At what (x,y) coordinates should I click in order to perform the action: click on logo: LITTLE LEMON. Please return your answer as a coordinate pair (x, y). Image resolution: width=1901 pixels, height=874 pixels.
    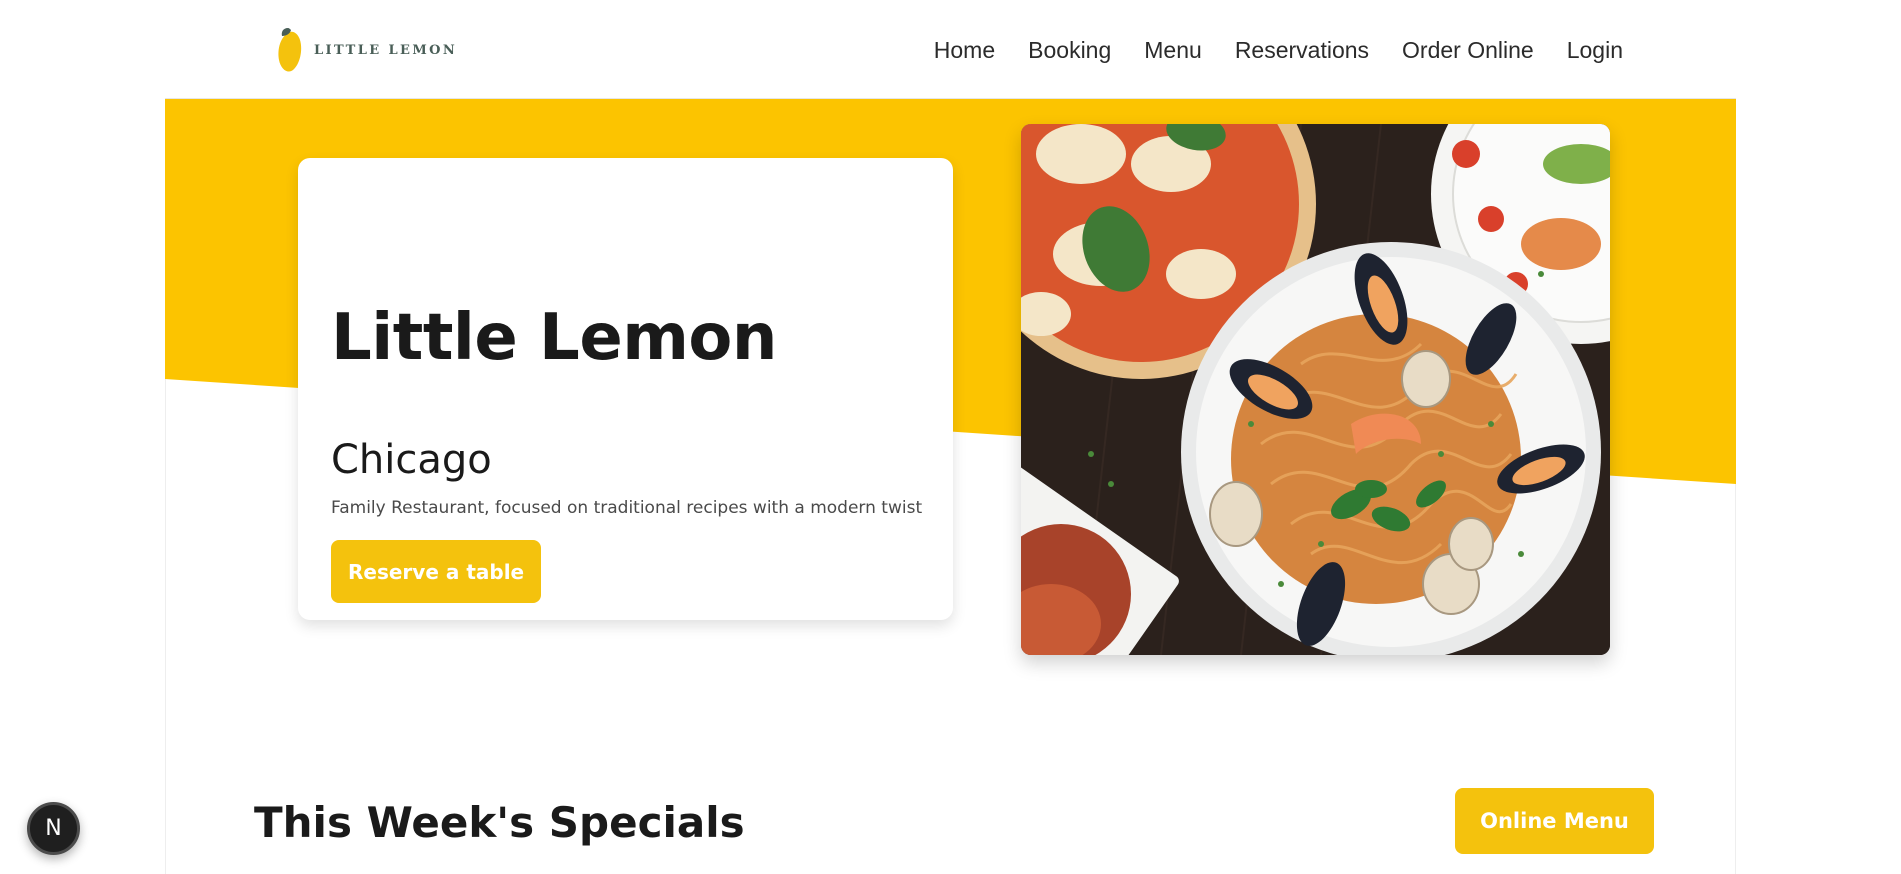
    Looking at the image, I should click on (365, 50).